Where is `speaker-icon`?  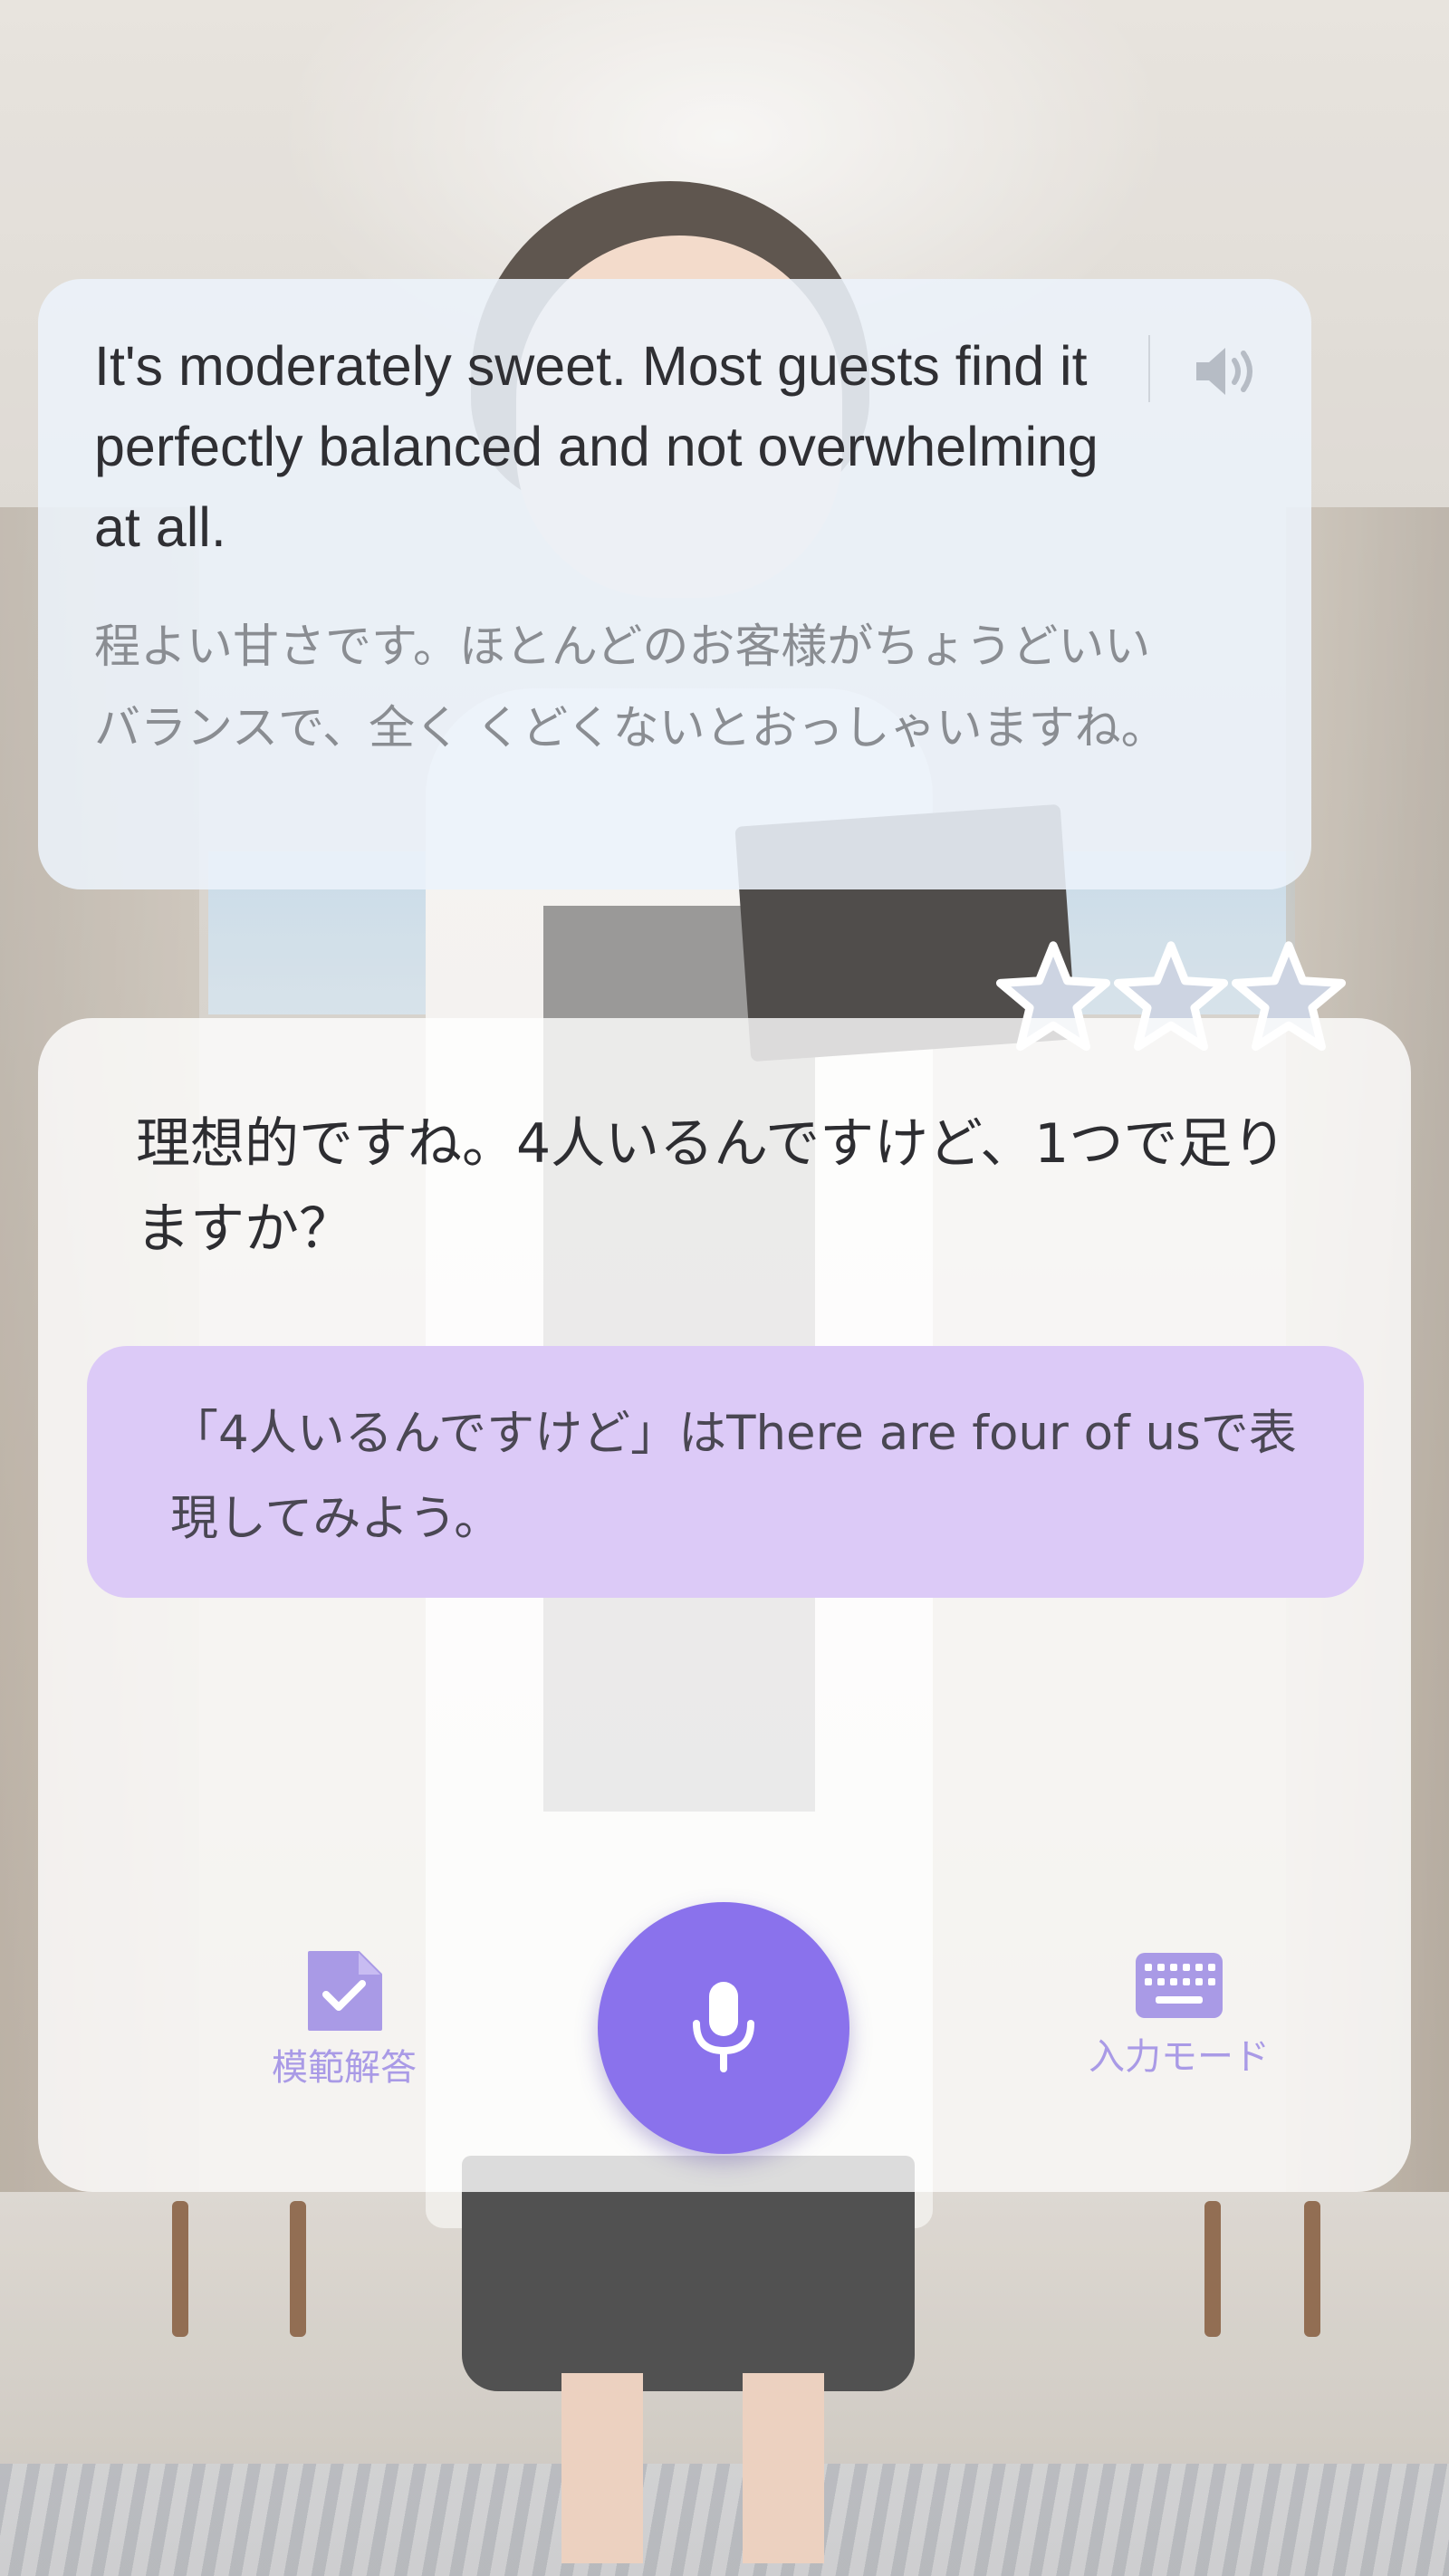 speaker-icon is located at coordinates (1224, 371).